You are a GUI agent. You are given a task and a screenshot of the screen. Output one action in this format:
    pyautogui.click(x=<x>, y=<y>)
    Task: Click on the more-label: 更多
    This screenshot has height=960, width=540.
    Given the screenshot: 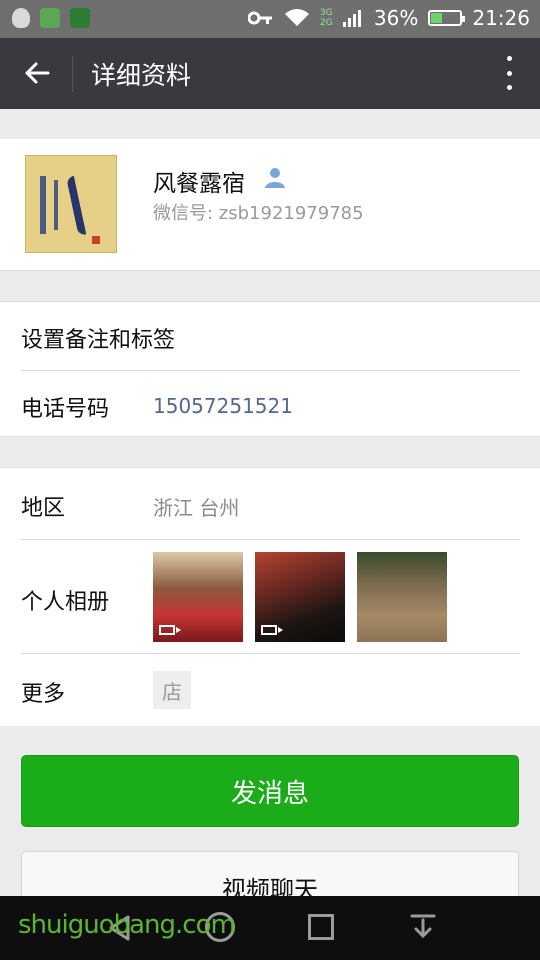 What is the action you would take?
    pyautogui.click(x=43, y=694)
    